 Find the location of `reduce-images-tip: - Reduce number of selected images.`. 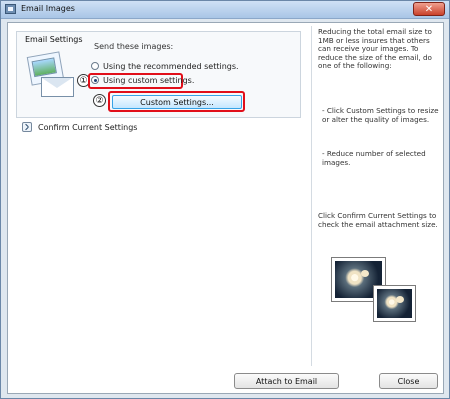

reduce-images-tip: - Reduce number of selected images. is located at coordinates (374, 158).